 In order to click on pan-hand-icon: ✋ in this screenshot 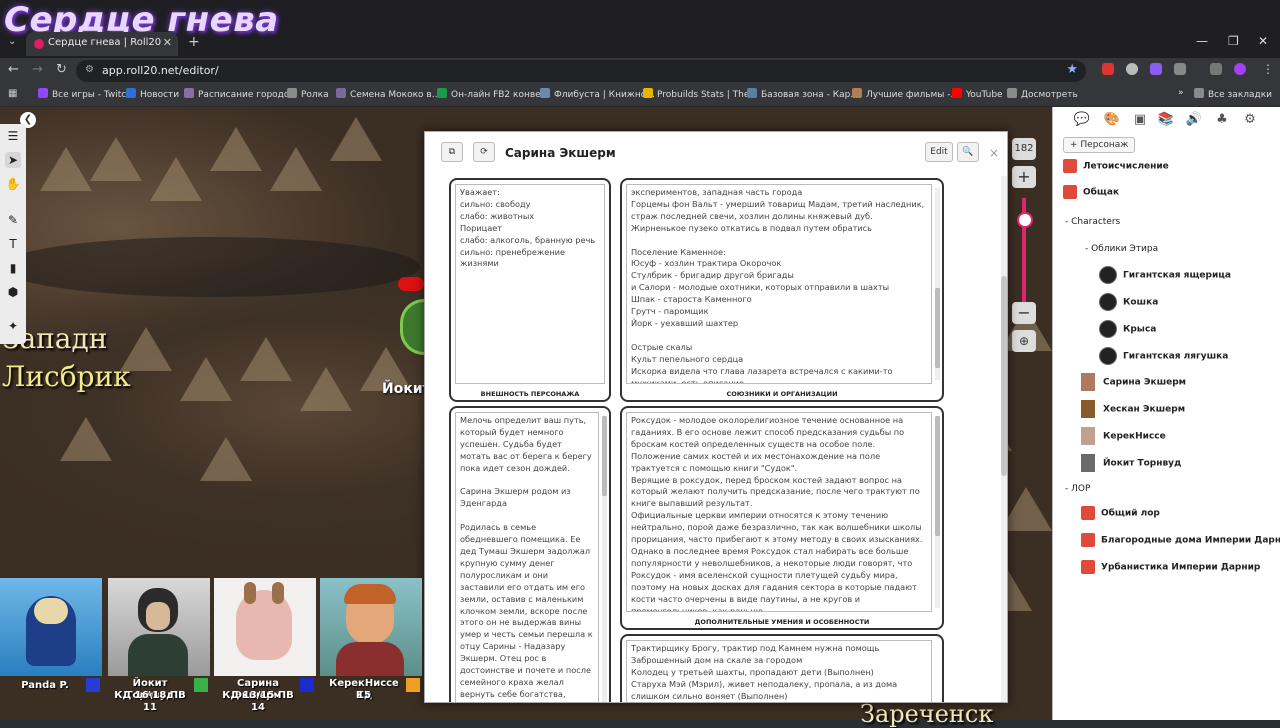, I will do `click(13, 184)`.